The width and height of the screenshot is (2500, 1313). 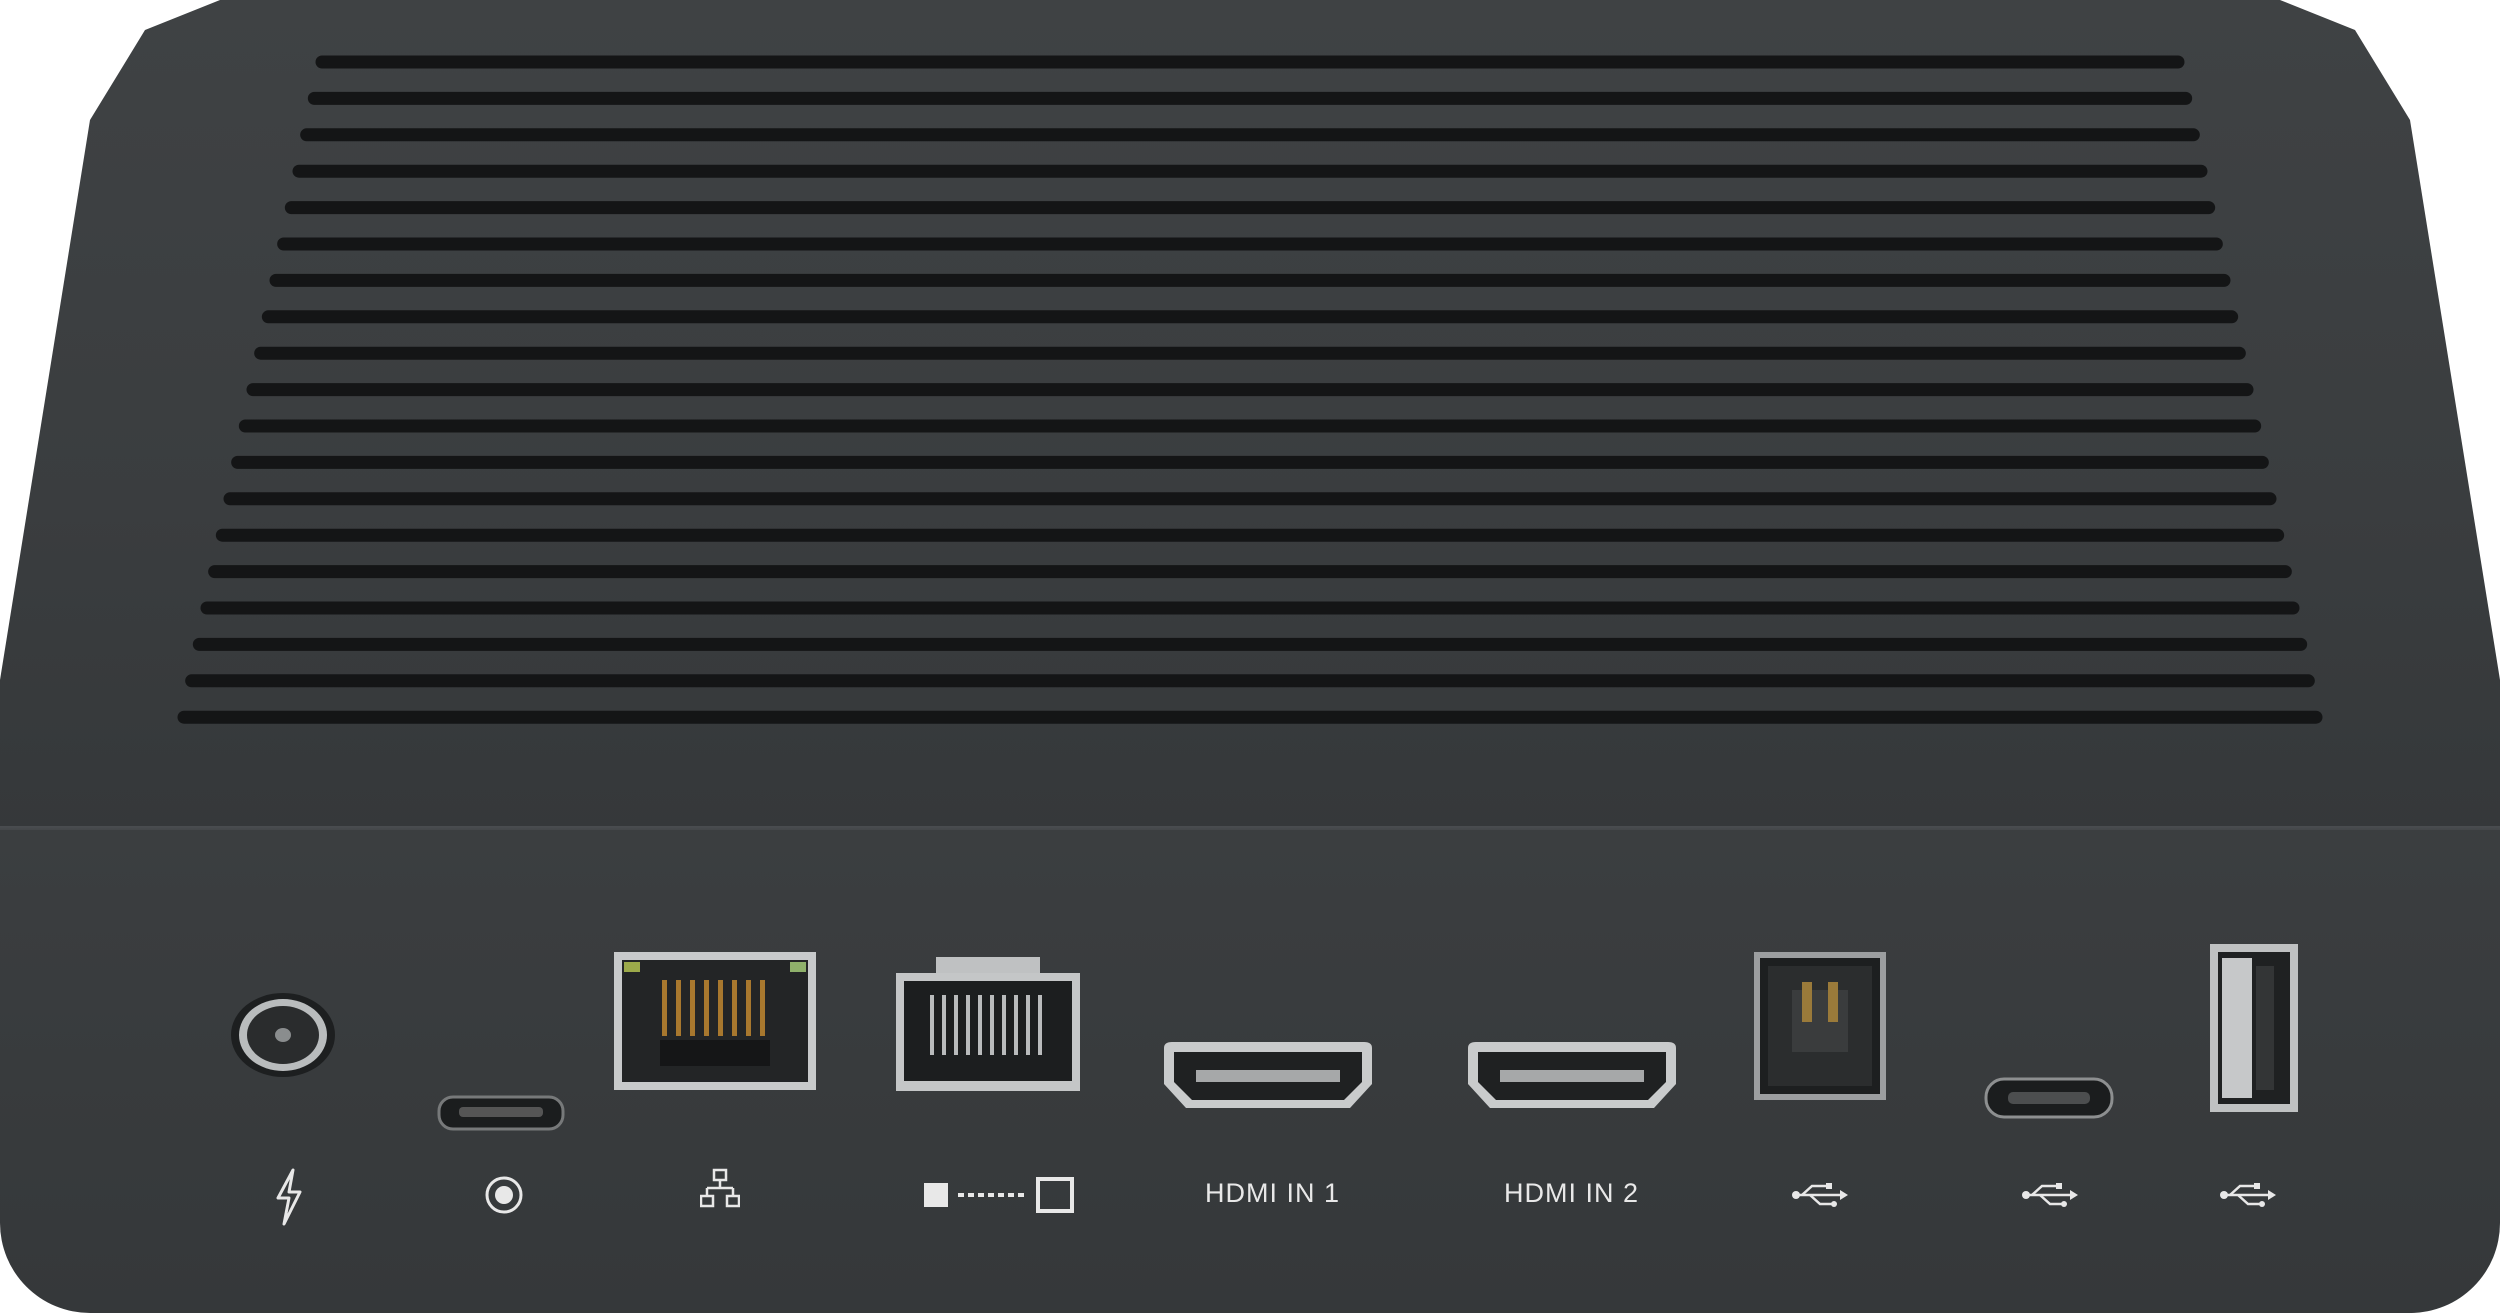 I want to click on usb-a-port, so click(x=2254, y=1028).